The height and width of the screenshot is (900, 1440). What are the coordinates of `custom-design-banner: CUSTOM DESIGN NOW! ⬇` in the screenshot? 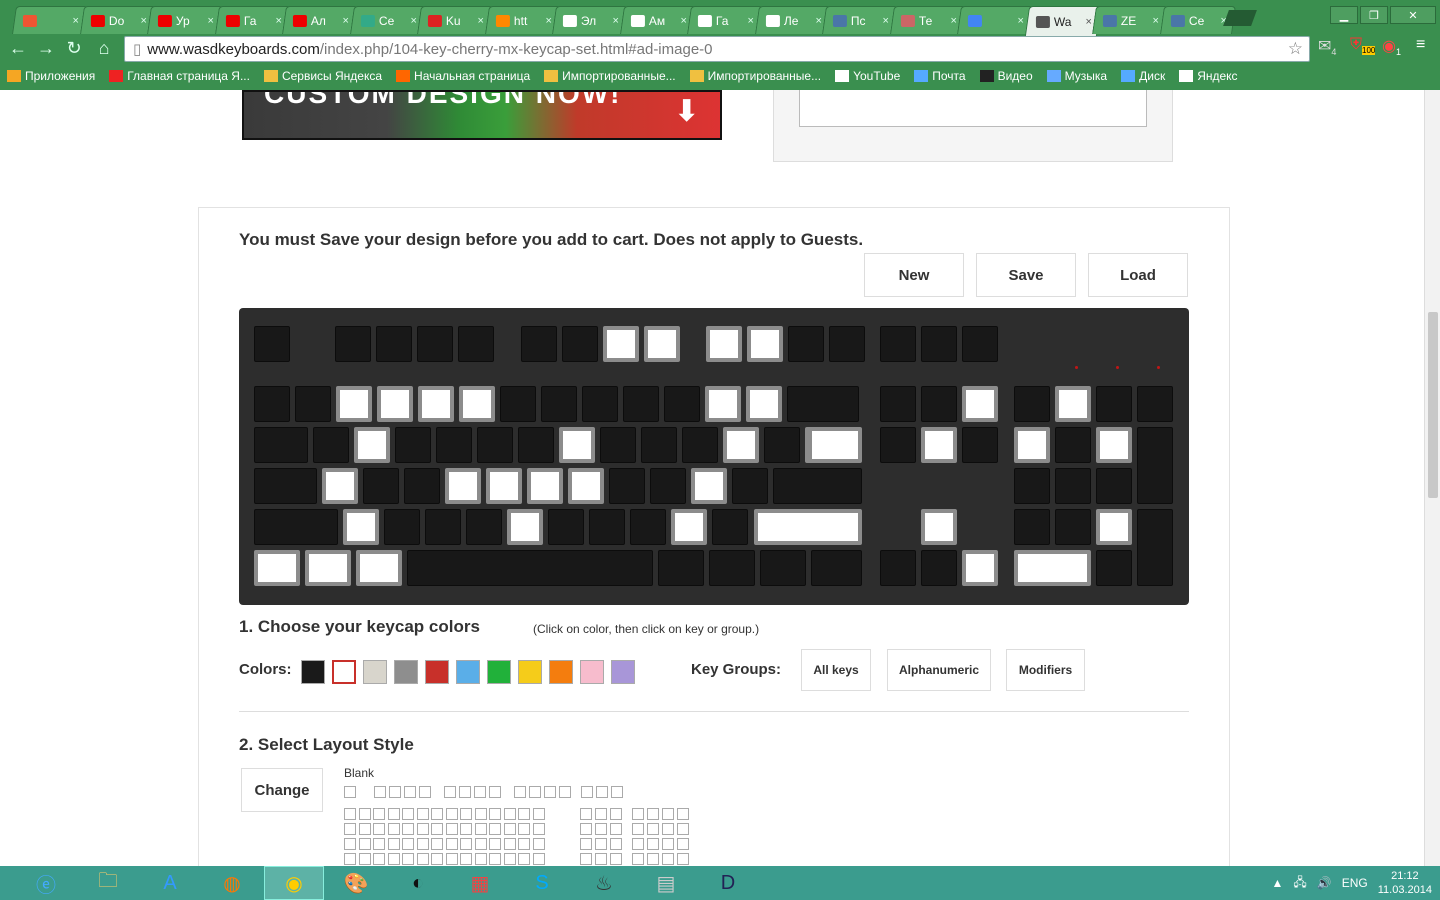 It's located at (482, 115).